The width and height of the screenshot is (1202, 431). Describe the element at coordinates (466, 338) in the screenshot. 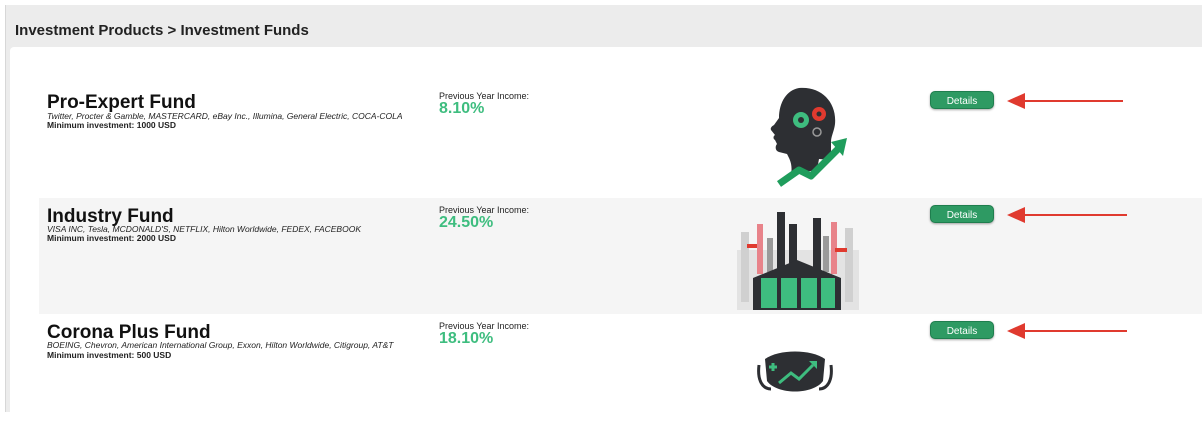

I see `income-value: 18.10%` at that location.